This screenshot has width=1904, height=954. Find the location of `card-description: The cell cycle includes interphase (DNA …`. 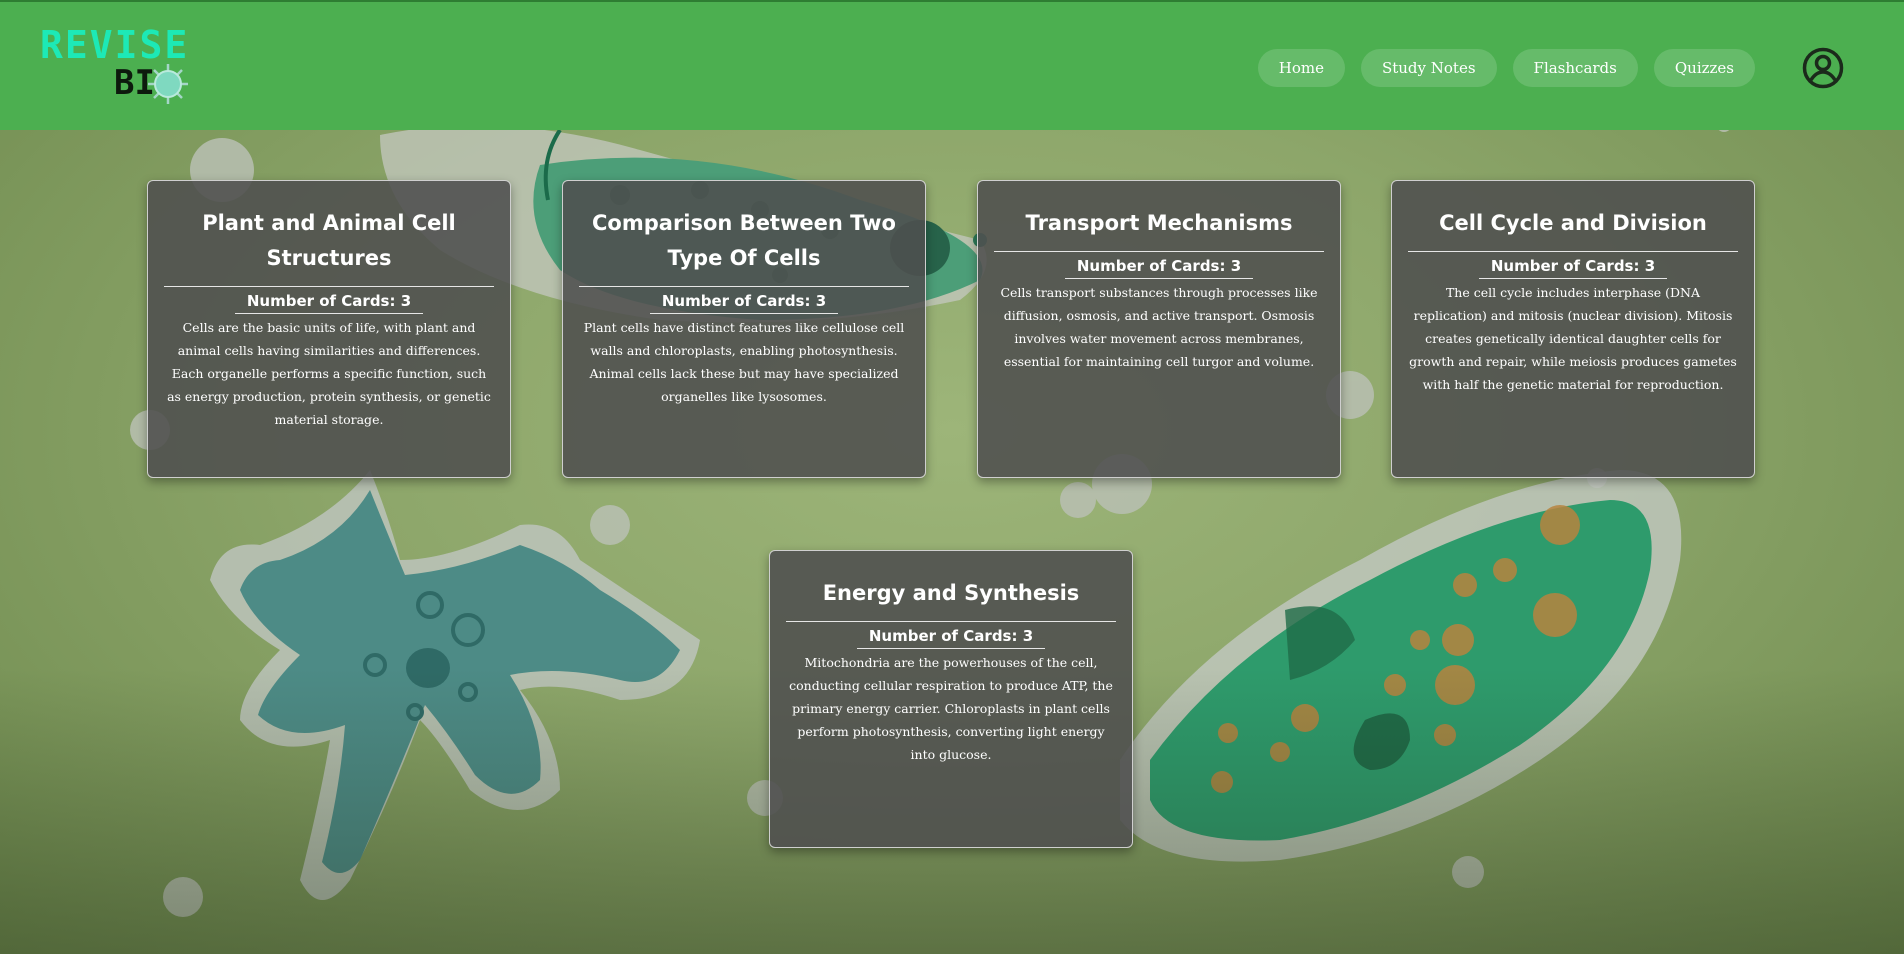

card-description: The cell cycle includes interphase (DNA … is located at coordinates (1573, 338).